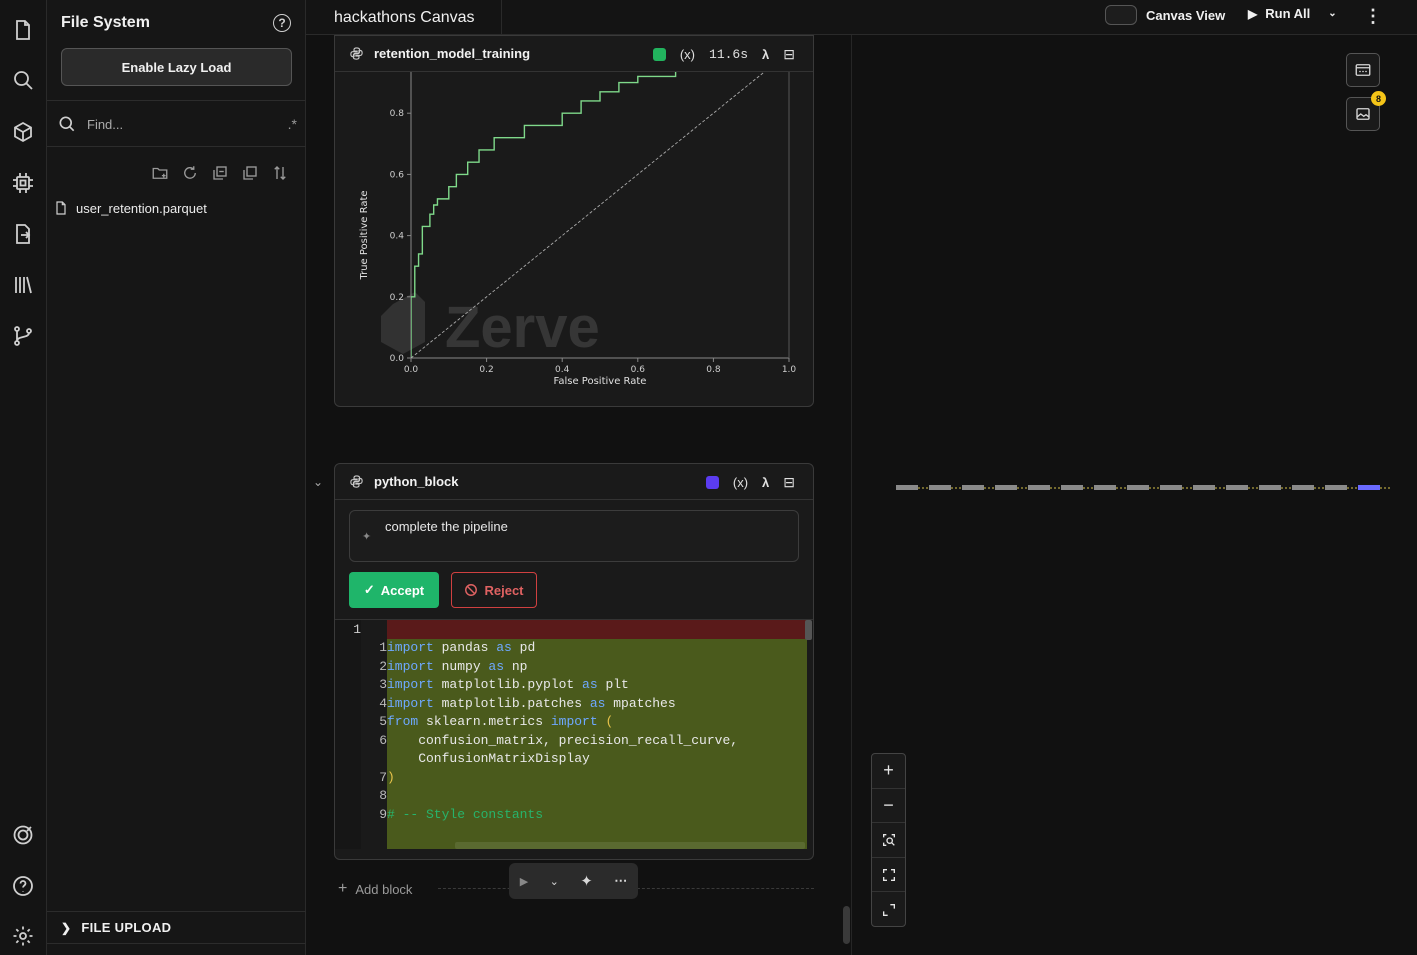  What do you see at coordinates (160, 173) in the screenshot?
I see `new-folder-icon` at bounding box center [160, 173].